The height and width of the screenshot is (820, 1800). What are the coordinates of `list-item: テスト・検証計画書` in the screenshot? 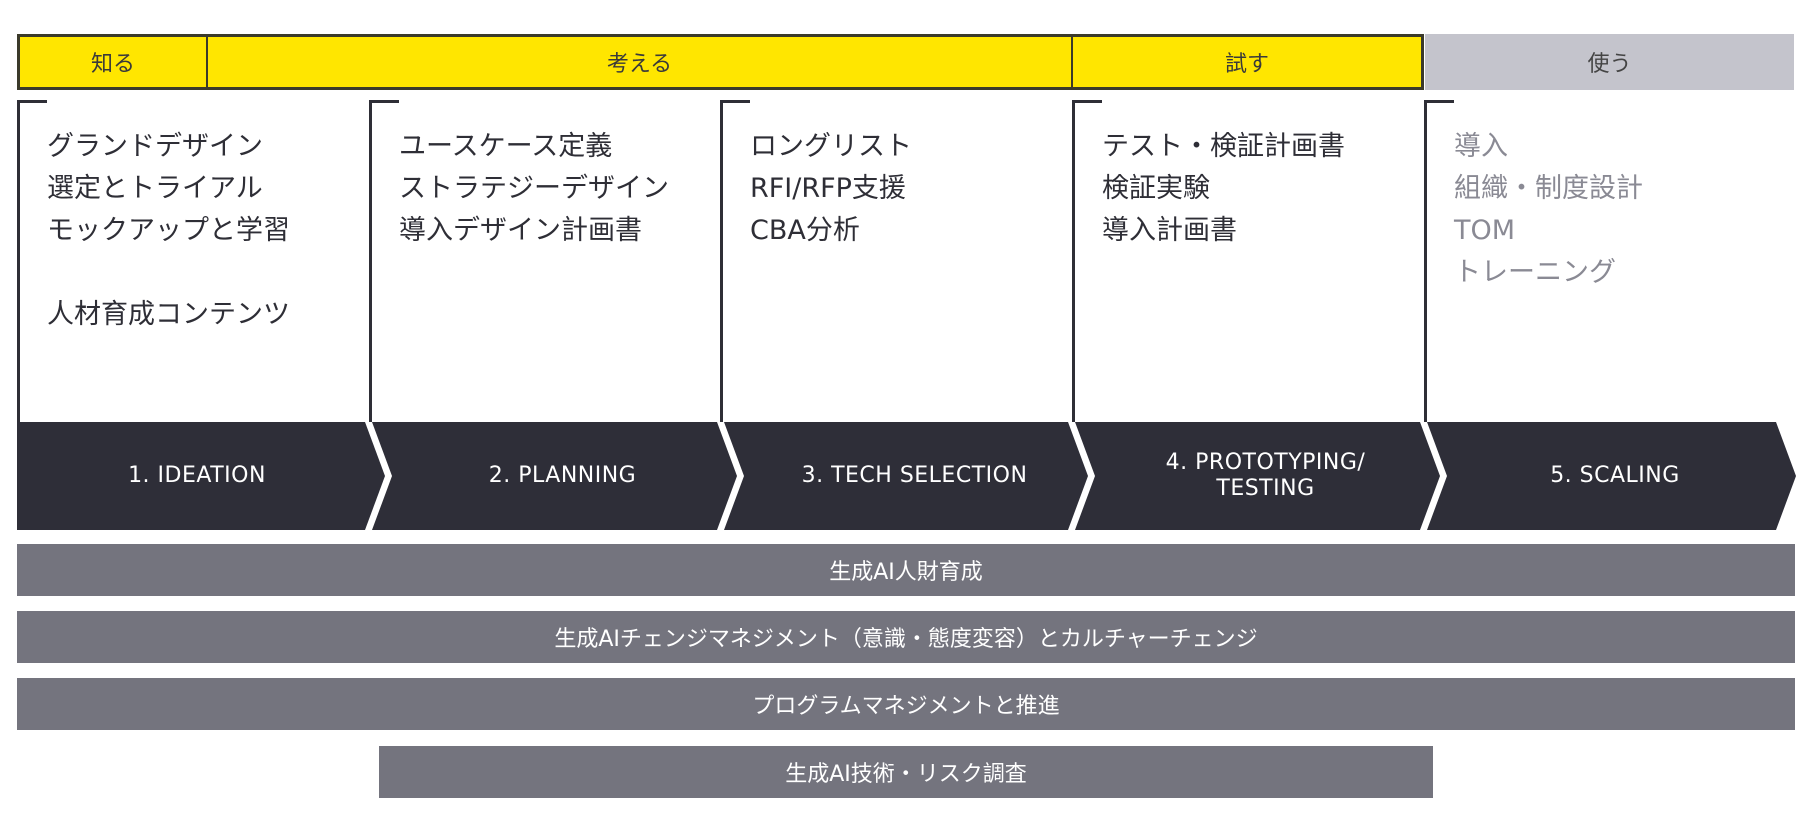 It's located at (1223, 146).